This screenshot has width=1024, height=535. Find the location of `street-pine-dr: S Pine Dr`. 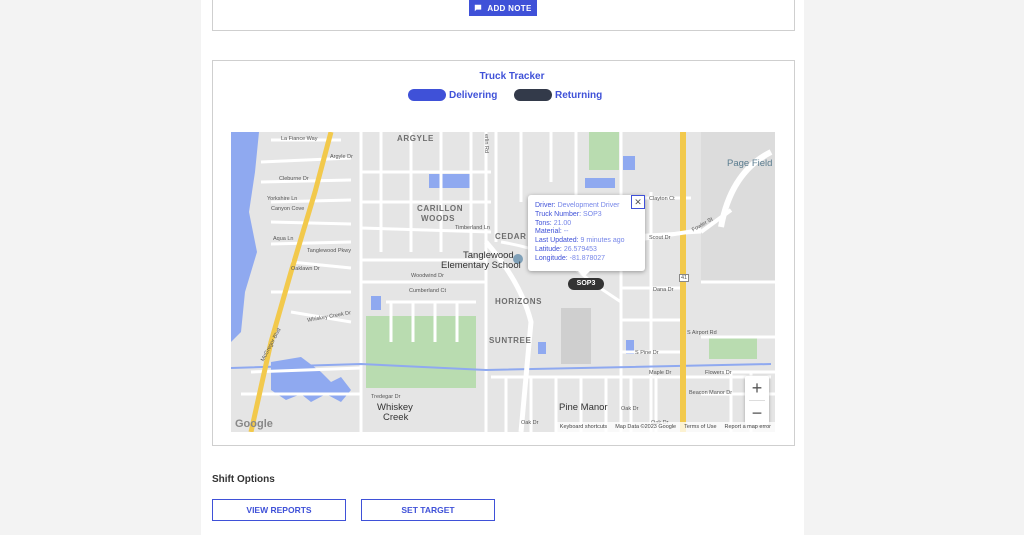

street-pine-dr: S Pine Dr is located at coordinates (647, 353).